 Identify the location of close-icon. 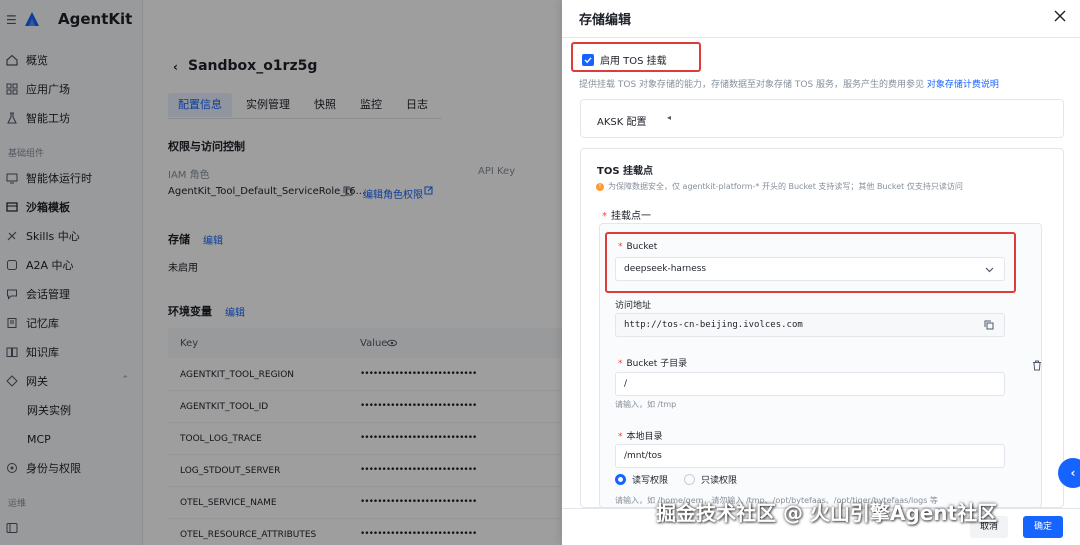
(1060, 16).